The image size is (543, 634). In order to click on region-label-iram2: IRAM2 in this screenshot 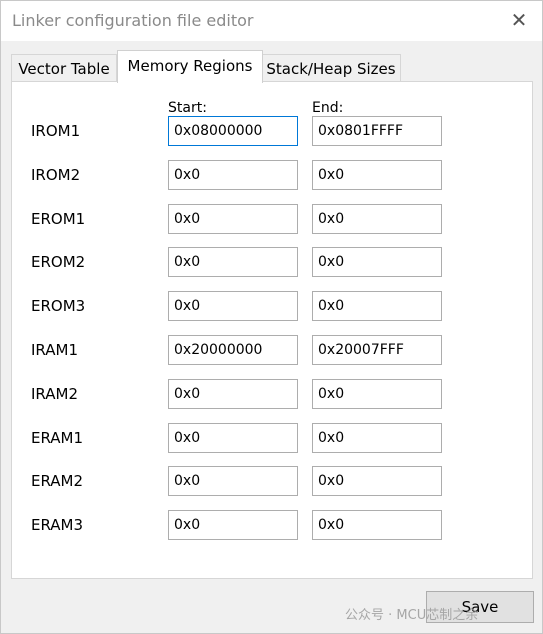, I will do `click(54, 394)`.